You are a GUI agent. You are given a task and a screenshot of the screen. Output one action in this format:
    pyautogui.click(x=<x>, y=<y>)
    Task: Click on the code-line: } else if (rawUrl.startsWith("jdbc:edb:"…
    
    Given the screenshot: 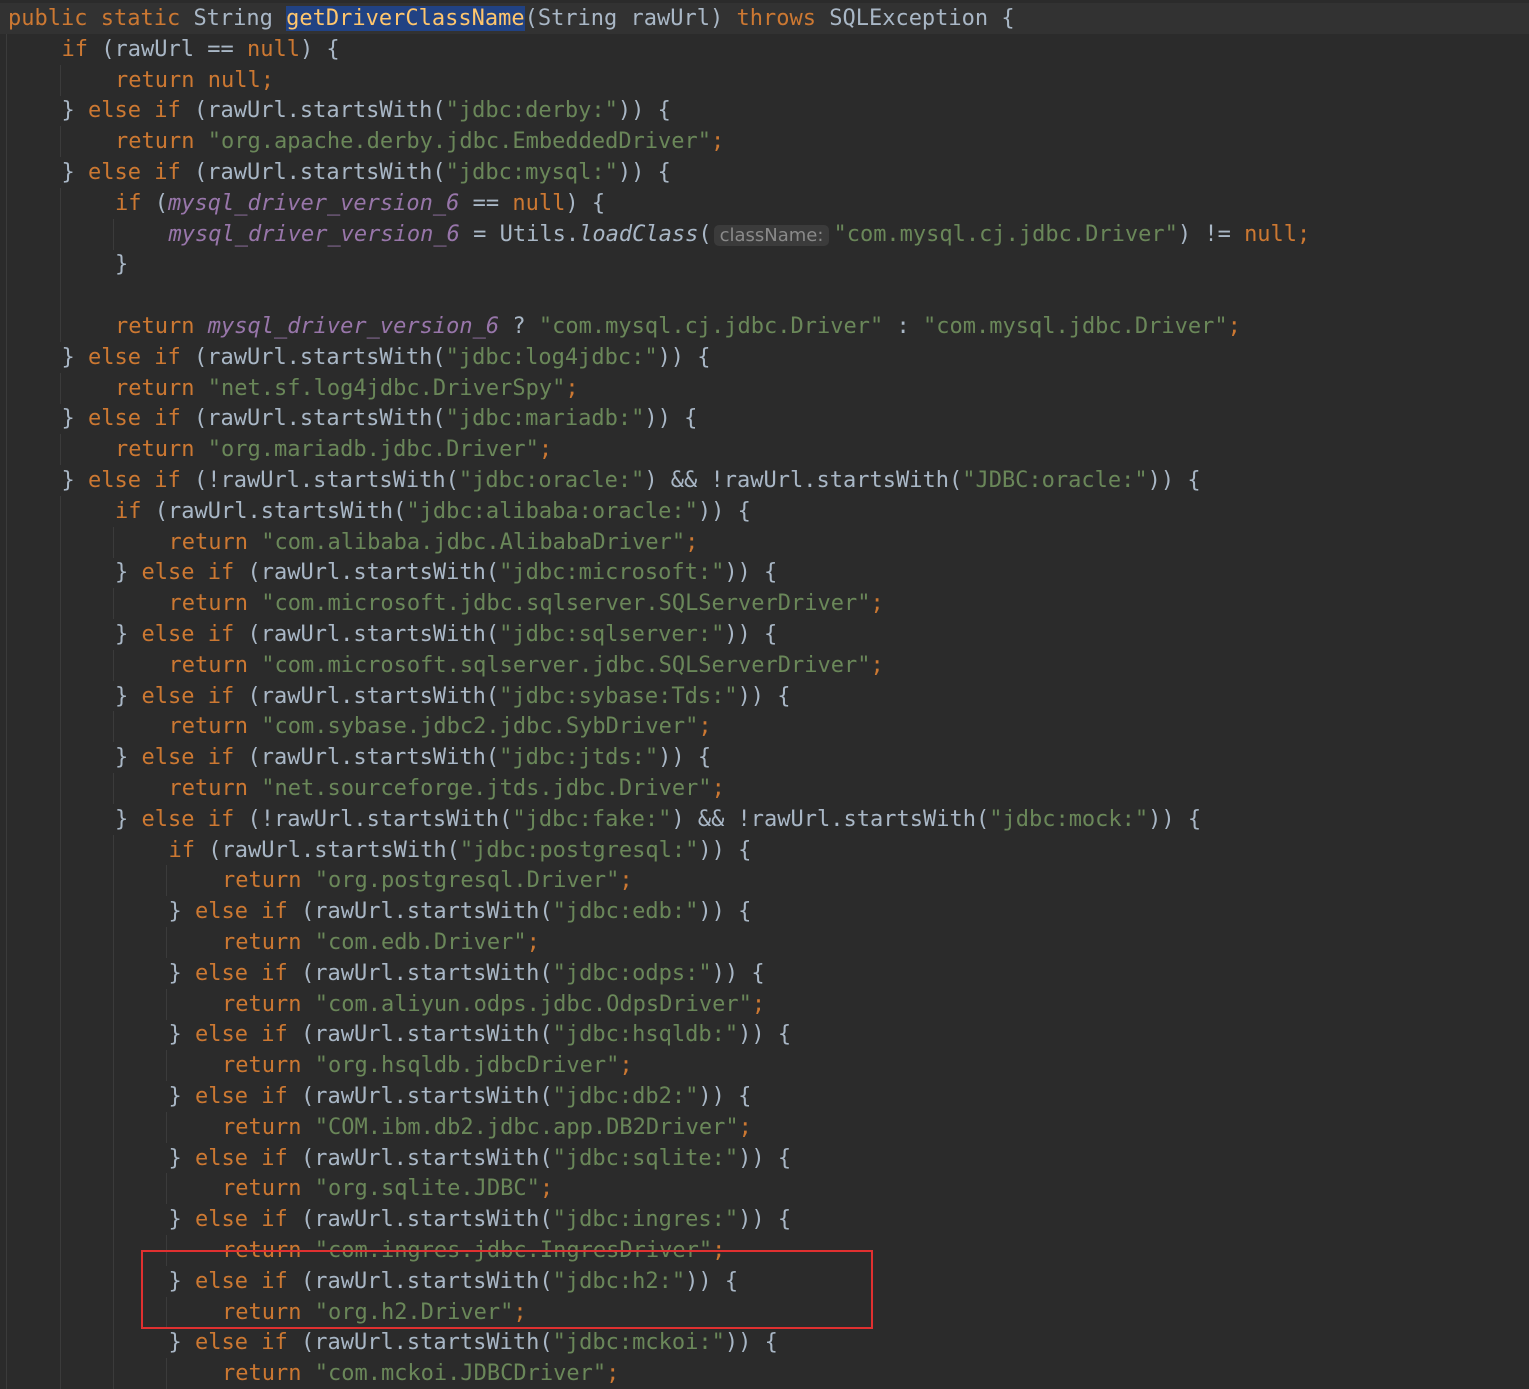 What is the action you would take?
    pyautogui.click(x=764, y=912)
    